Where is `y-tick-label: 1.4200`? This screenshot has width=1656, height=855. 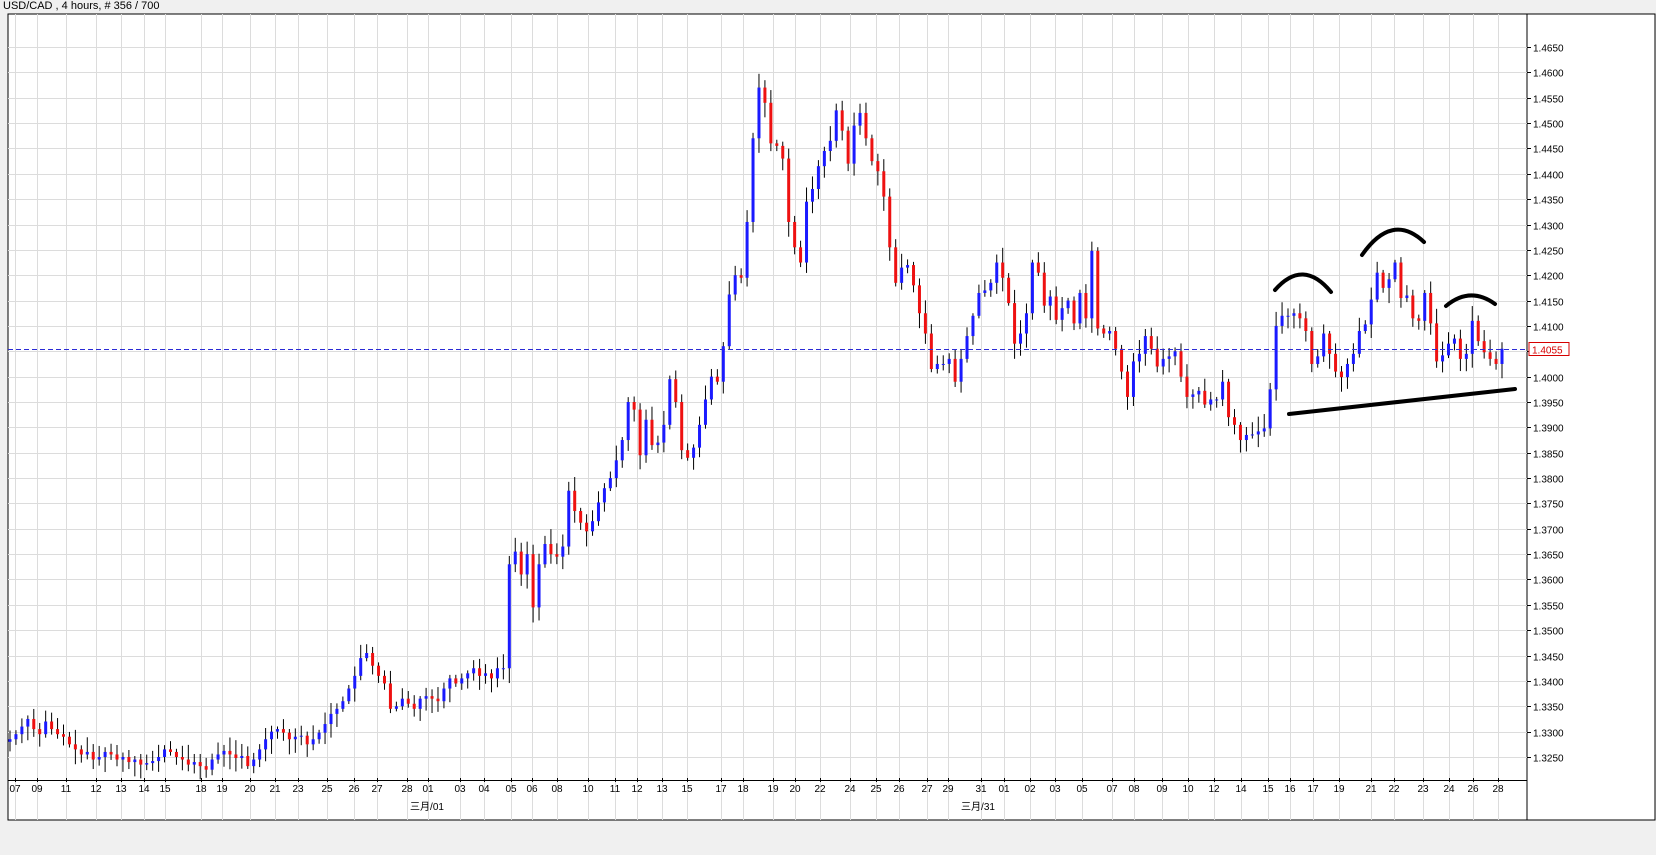
y-tick-label: 1.4200 is located at coordinates (1548, 277).